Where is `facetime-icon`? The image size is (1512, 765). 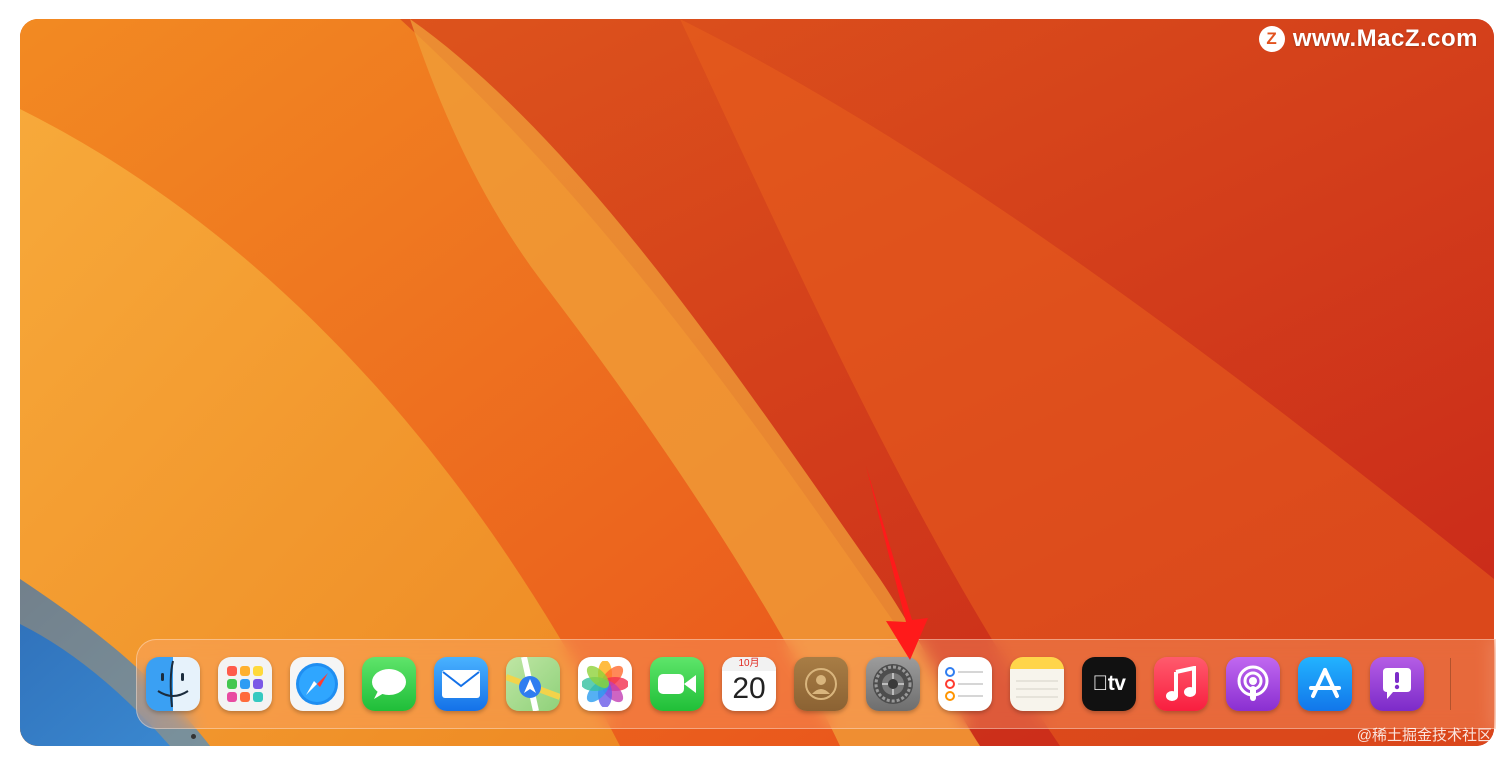
facetime-icon is located at coordinates (677, 684).